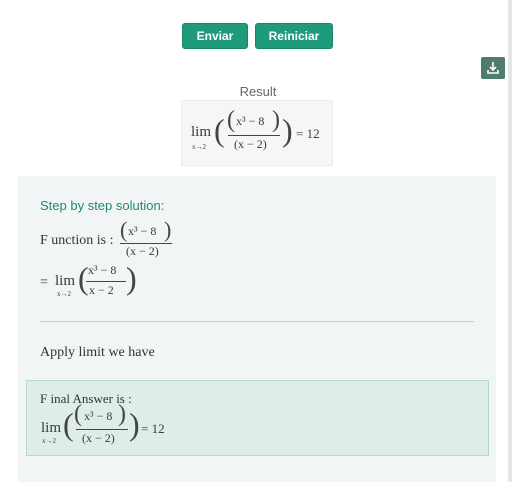 This screenshot has width=512, height=482. What do you see at coordinates (258, 91) in the screenshot?
I see `result-label: Result` at bounding box center [258, 91].